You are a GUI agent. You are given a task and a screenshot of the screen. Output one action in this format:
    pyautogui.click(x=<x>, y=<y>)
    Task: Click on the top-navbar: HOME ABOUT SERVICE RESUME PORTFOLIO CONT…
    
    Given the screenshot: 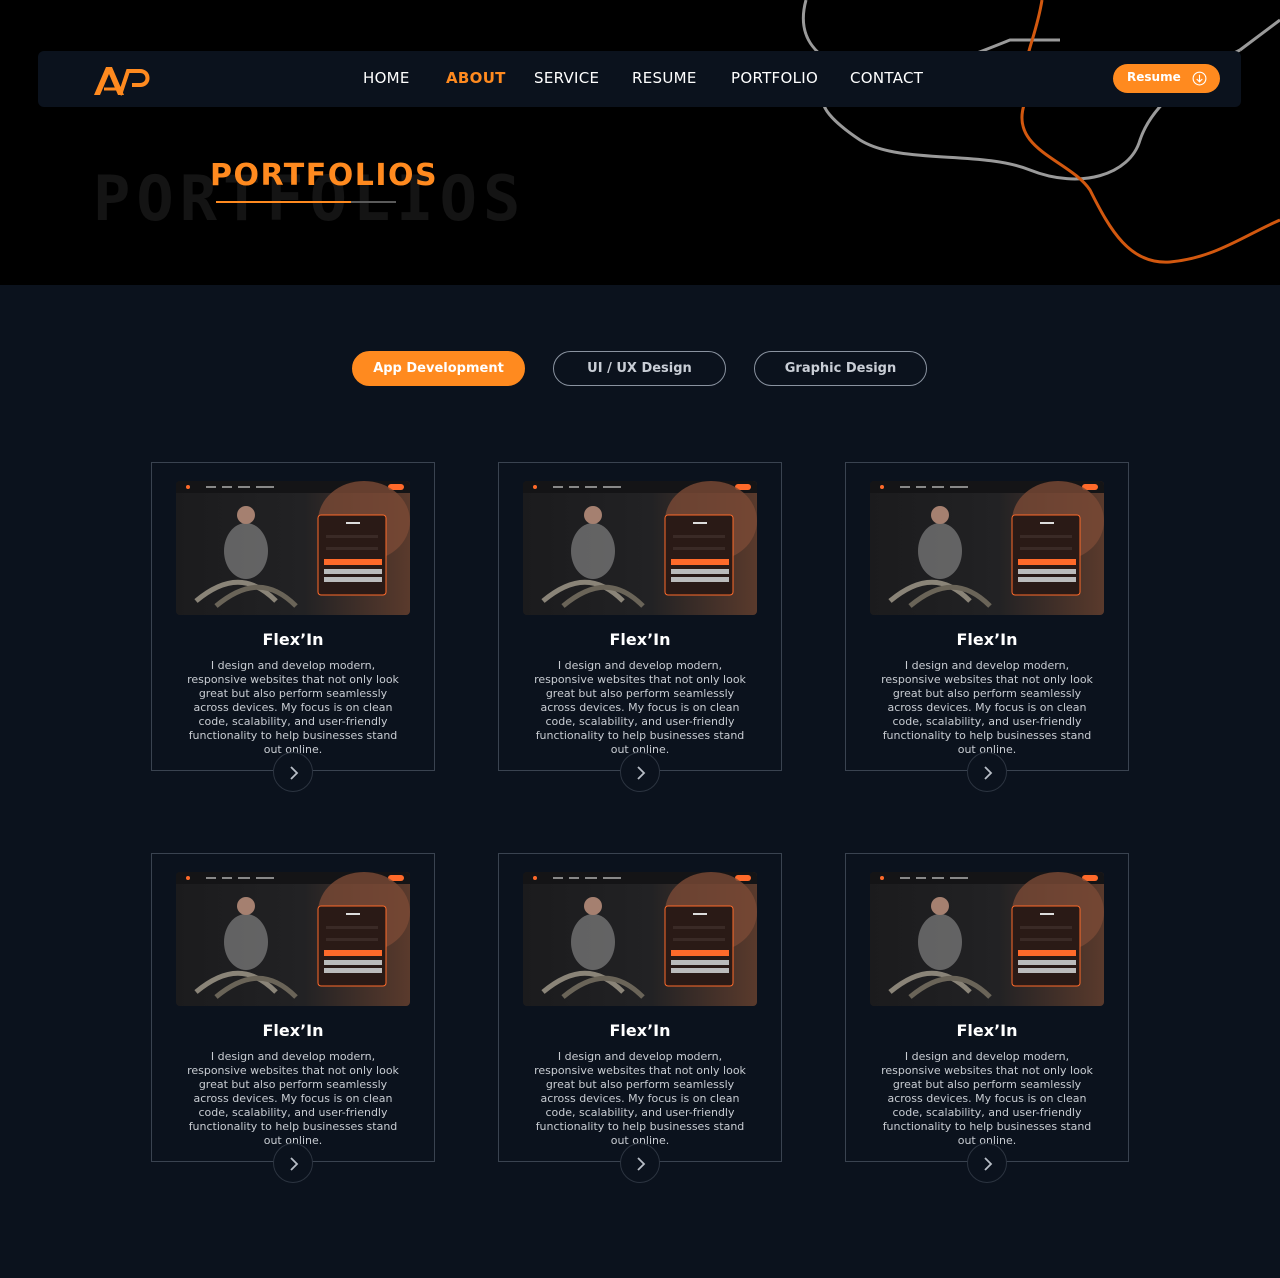 What is the action you would take?
    pyautogui.click(x=639, y=79)
    